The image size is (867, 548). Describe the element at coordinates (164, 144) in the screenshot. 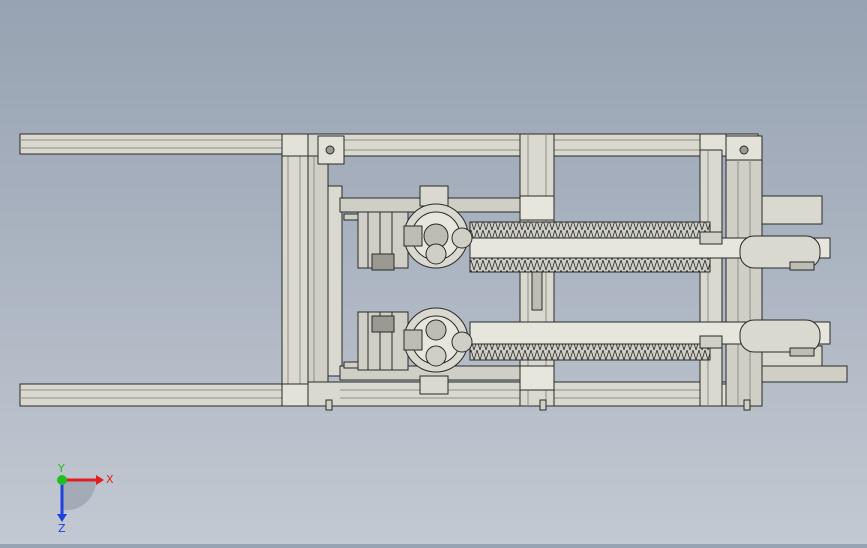

I see `top-left-rail` at that location.